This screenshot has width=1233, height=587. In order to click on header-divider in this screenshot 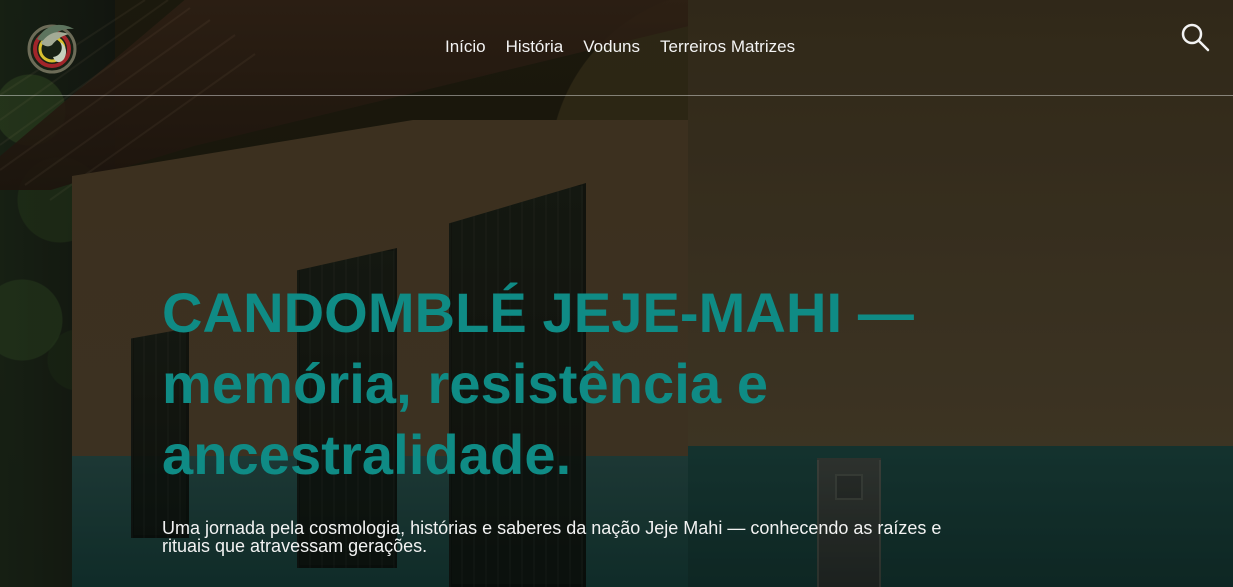, I will do `click(616, 95)`.